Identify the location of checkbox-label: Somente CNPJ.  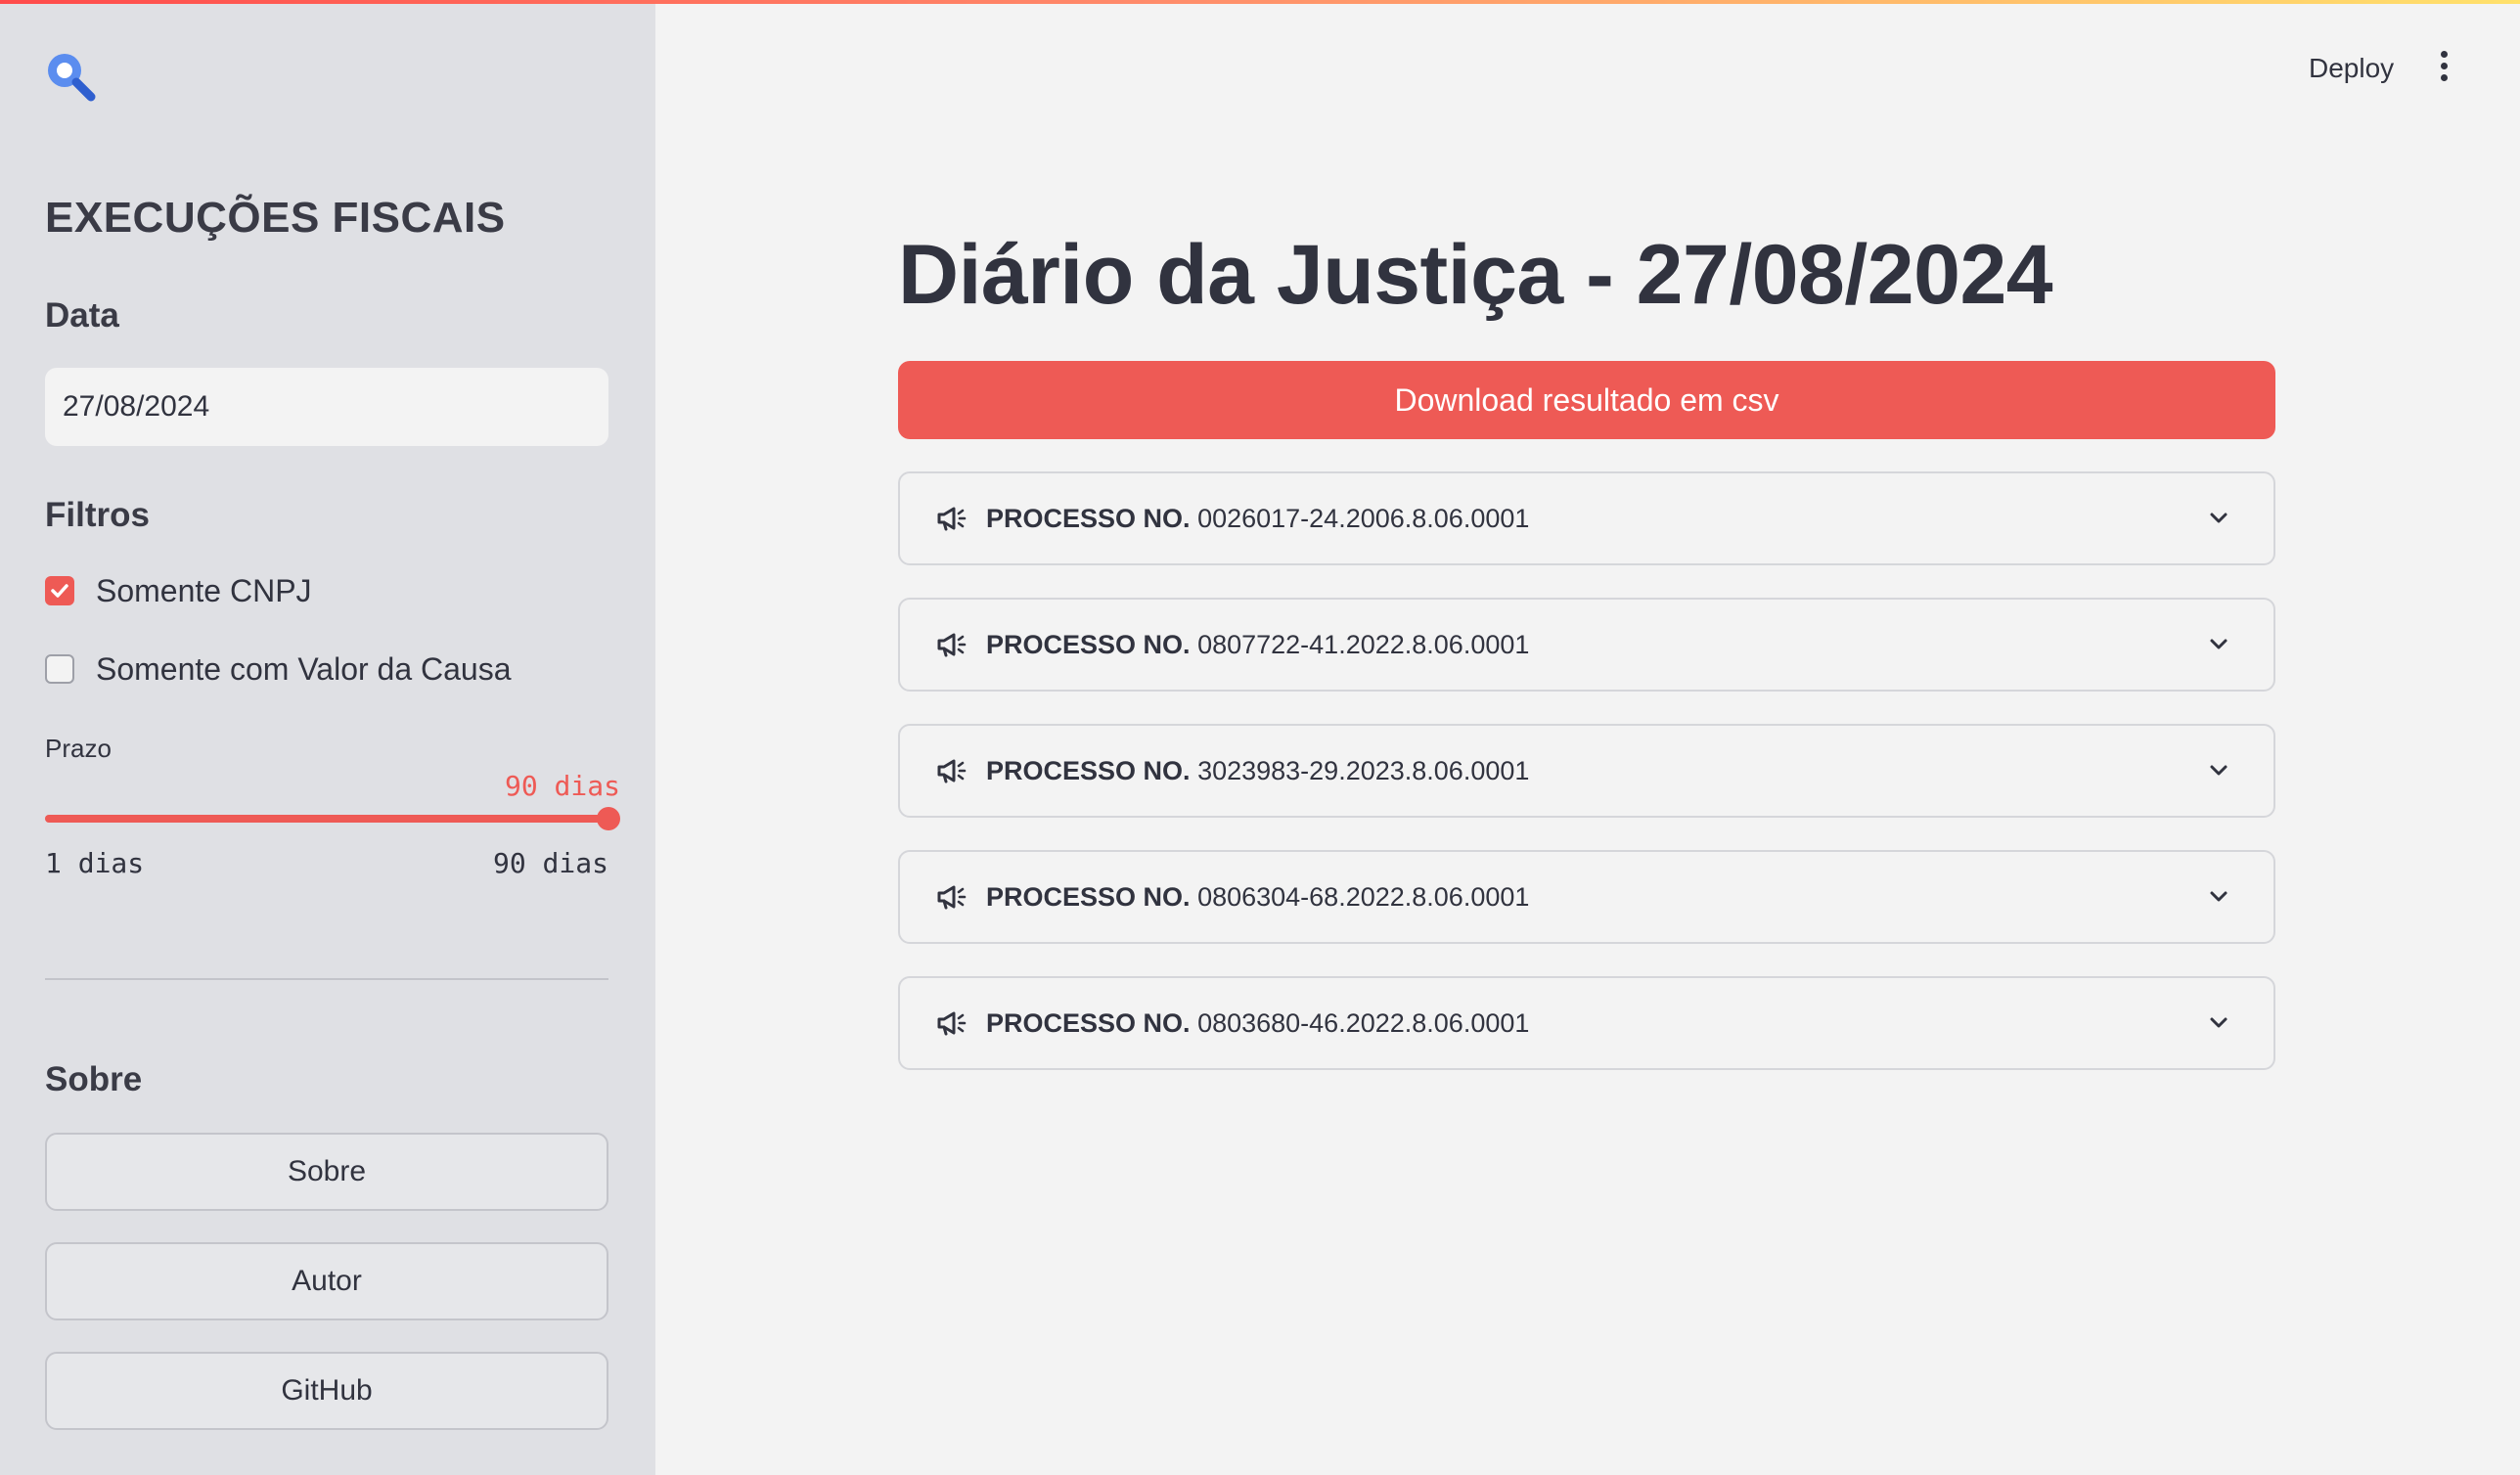
(204, 590).